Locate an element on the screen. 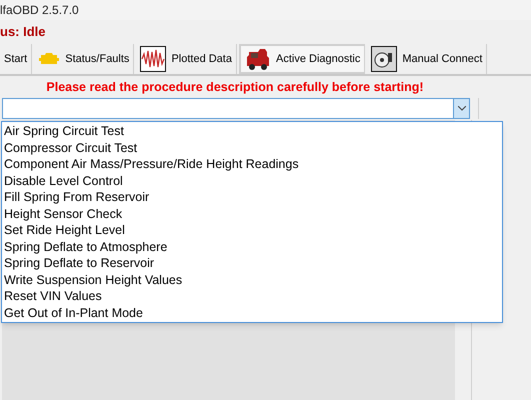  warning-text: Please read the procedure description carefully before starting! is located at coordinates (235, 87).